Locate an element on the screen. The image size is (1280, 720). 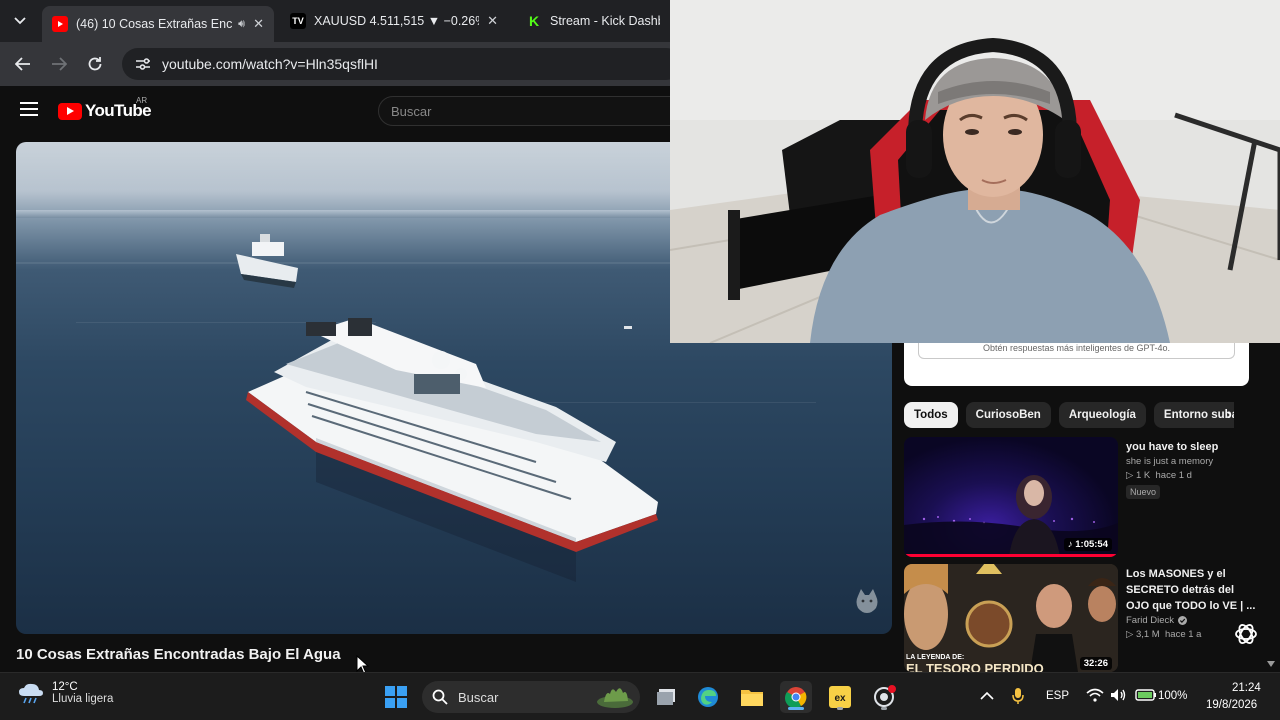
chip-todos: Todos is located at coordinates (931, 415).